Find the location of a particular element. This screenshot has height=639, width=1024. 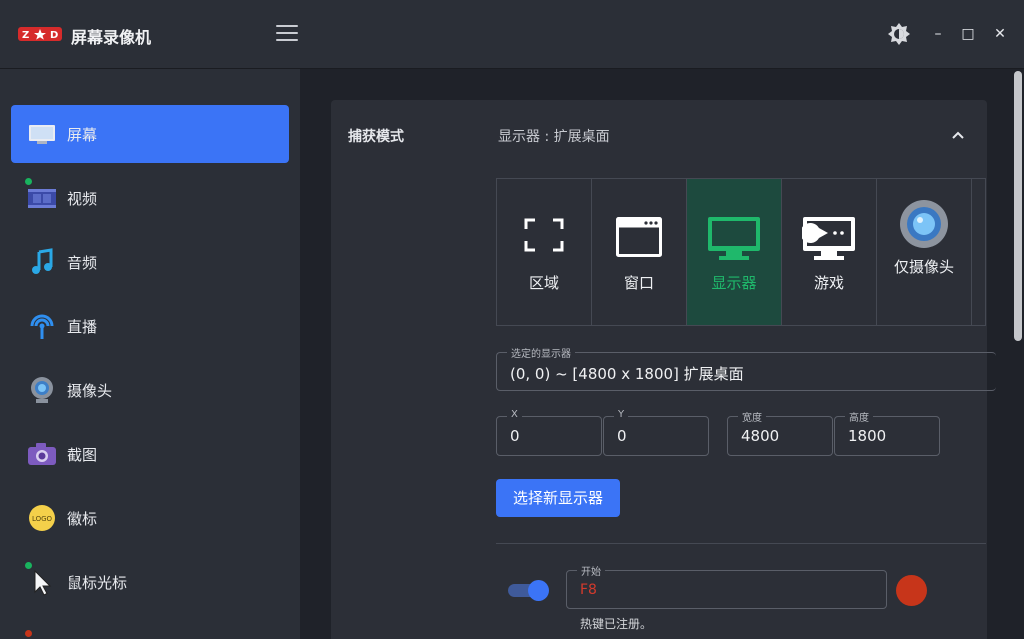

mode-label: 游戏 is located at coordinates (829, 283).